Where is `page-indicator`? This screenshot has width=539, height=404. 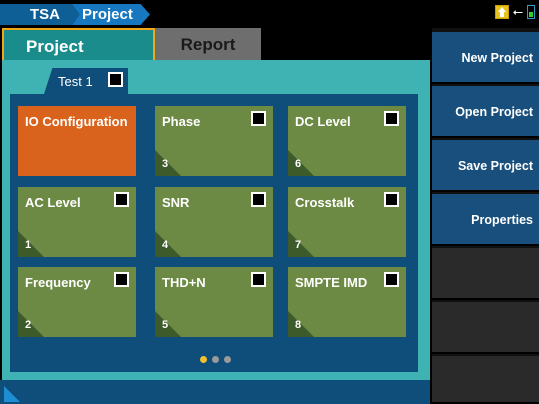
page-indicator is located at coordinates (215, 359).